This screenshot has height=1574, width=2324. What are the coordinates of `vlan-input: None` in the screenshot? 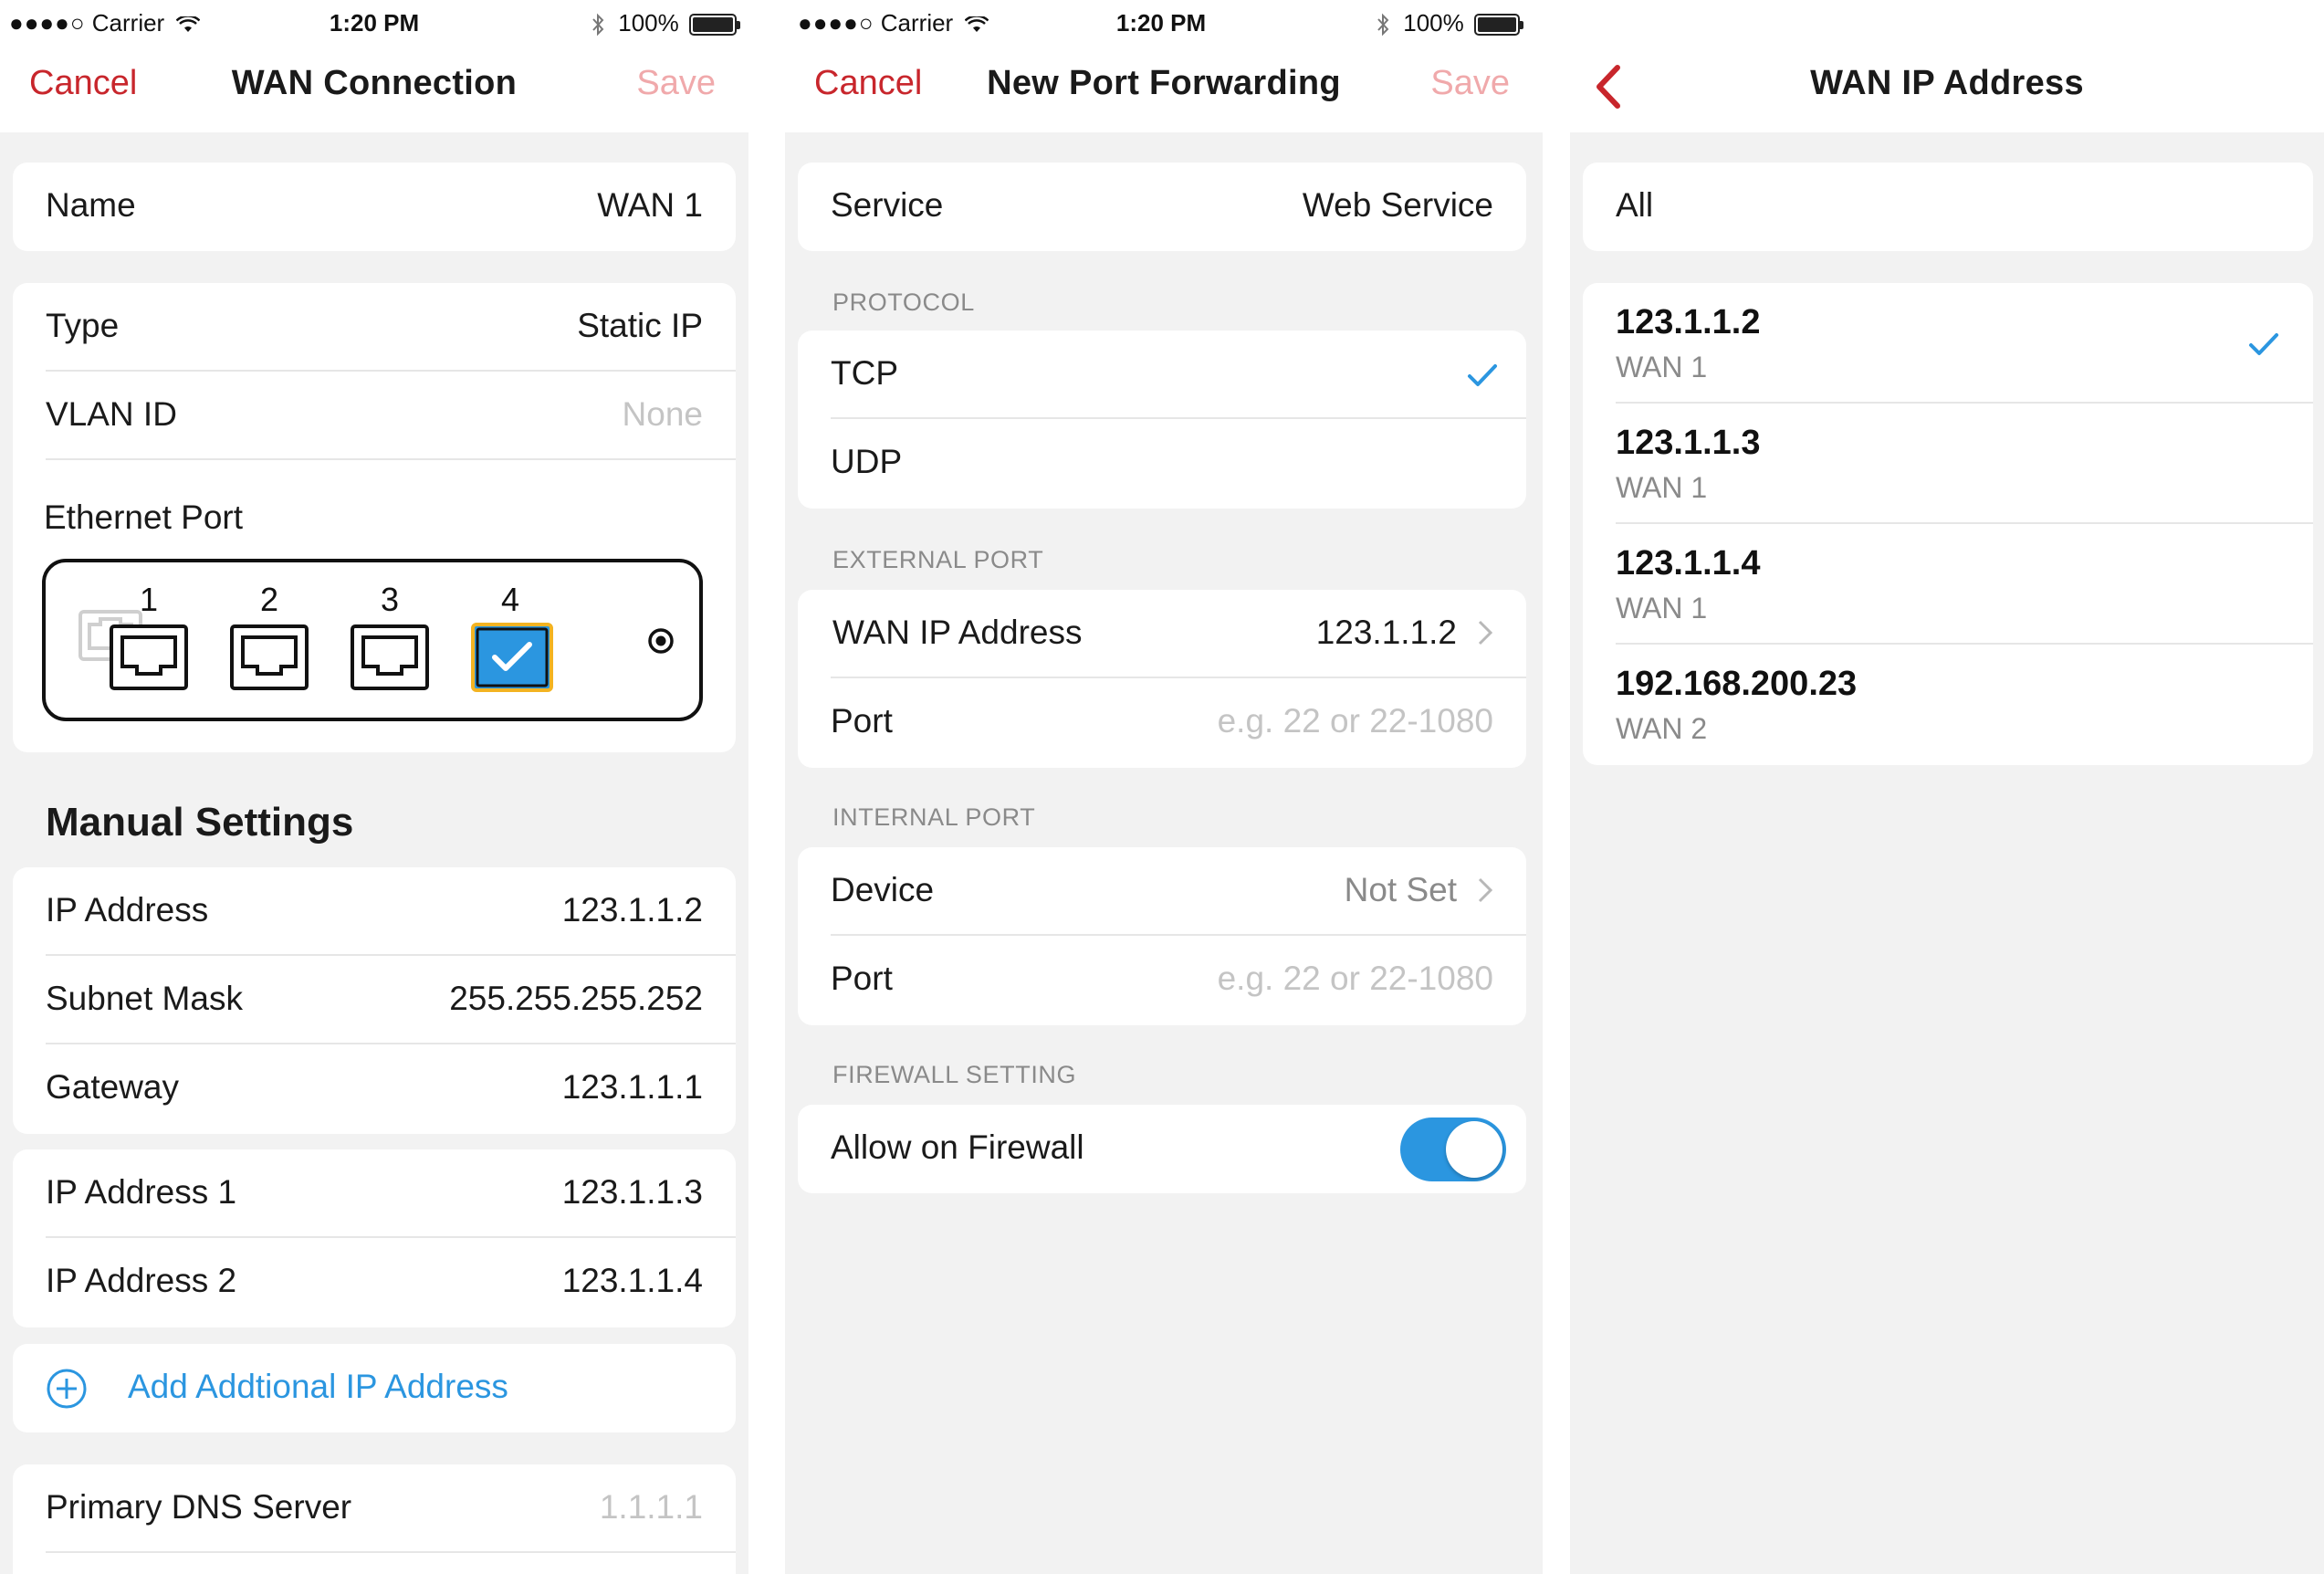 It's located at (663, 415).